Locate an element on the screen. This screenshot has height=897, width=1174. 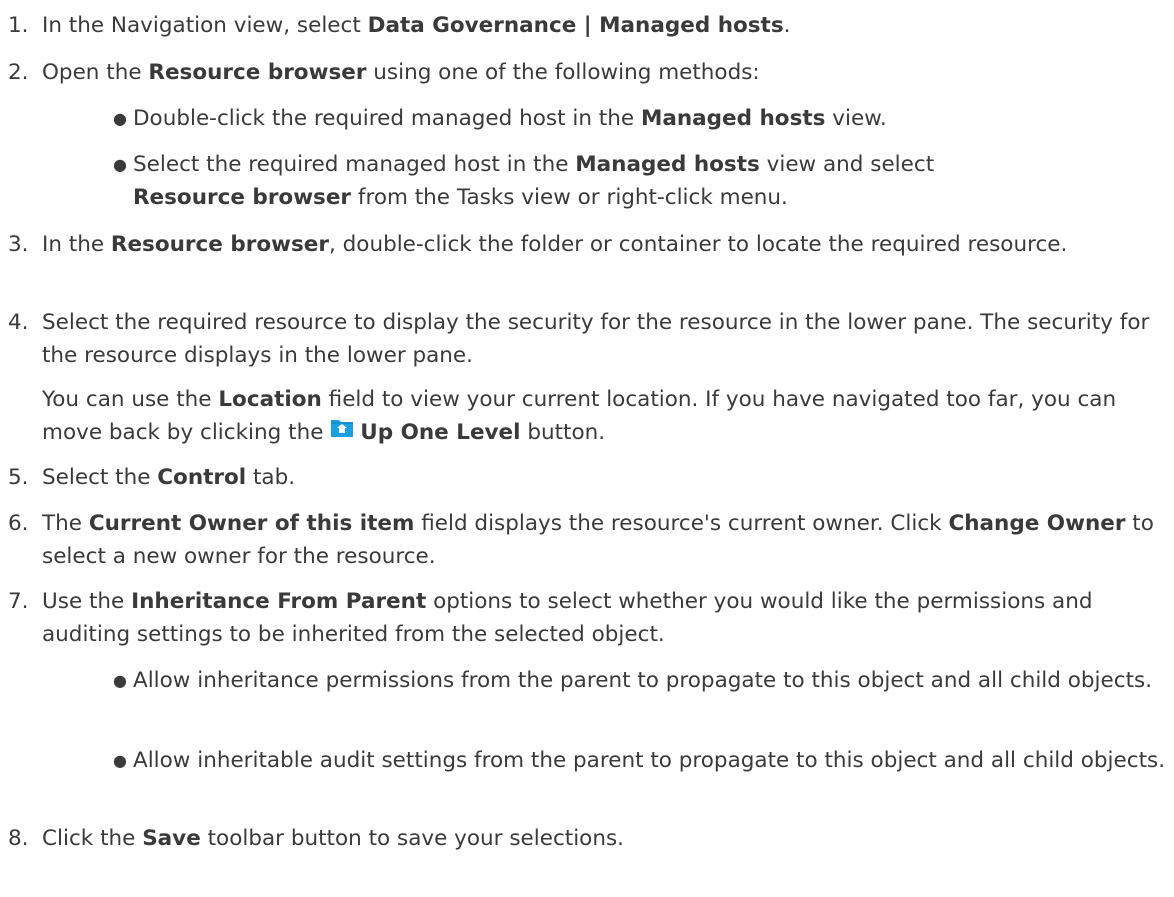
step-number: 2. is located at coordinates (18, 72).